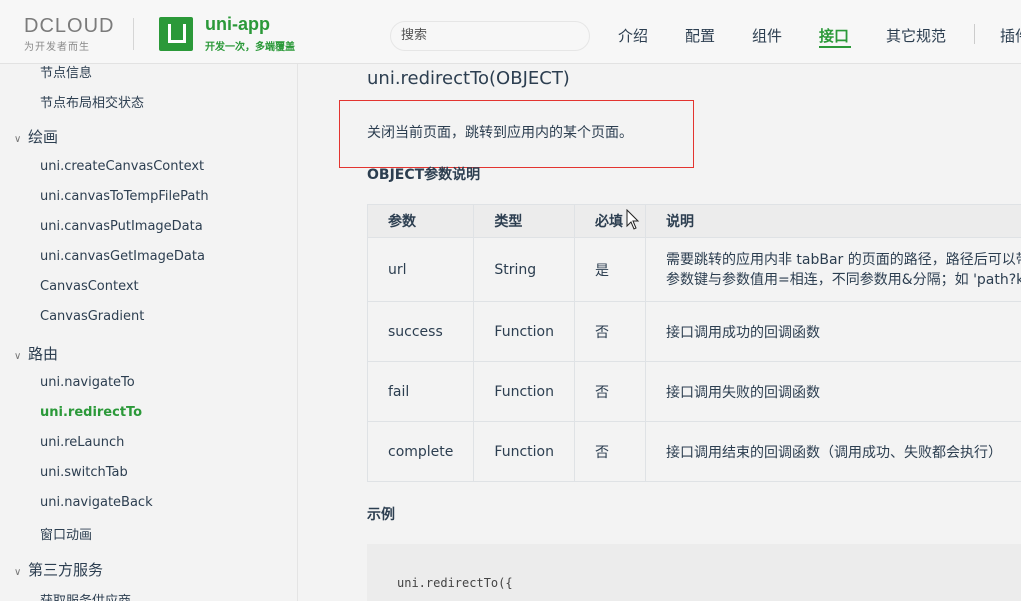 The image size is (1021, 601). What do you see at coordinates (420, 331) in the screenshot?
I see `param-name: success` at bounding box center [420, 331].